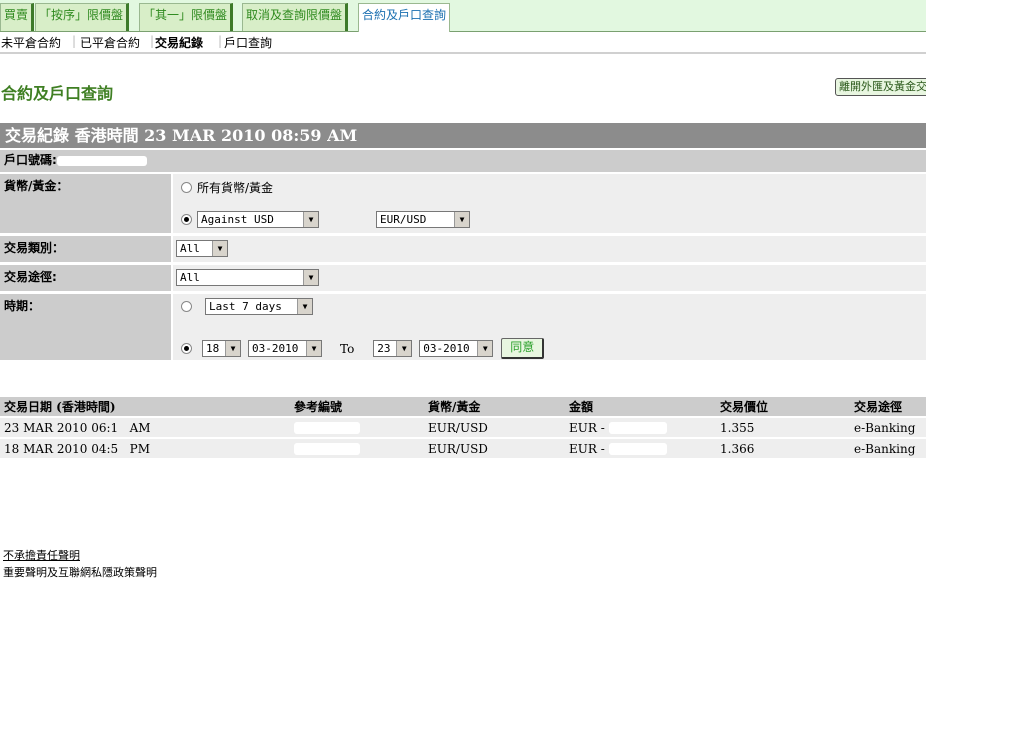  Describe the element at coordinates (384, 348) in the screenshot. I see `to-day-value: 23` at that location.